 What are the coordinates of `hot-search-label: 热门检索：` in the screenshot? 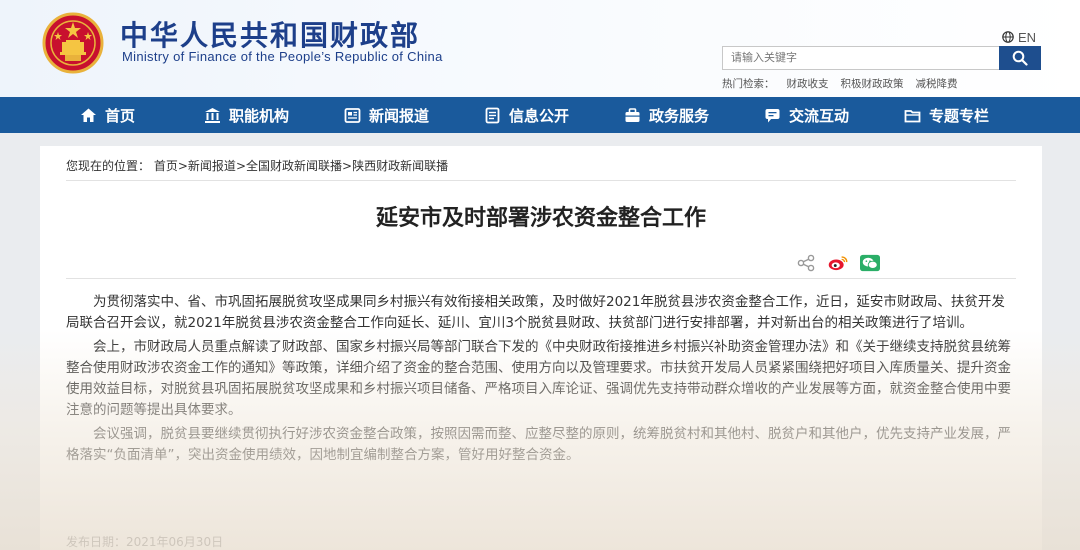 It's located at (748, 84).